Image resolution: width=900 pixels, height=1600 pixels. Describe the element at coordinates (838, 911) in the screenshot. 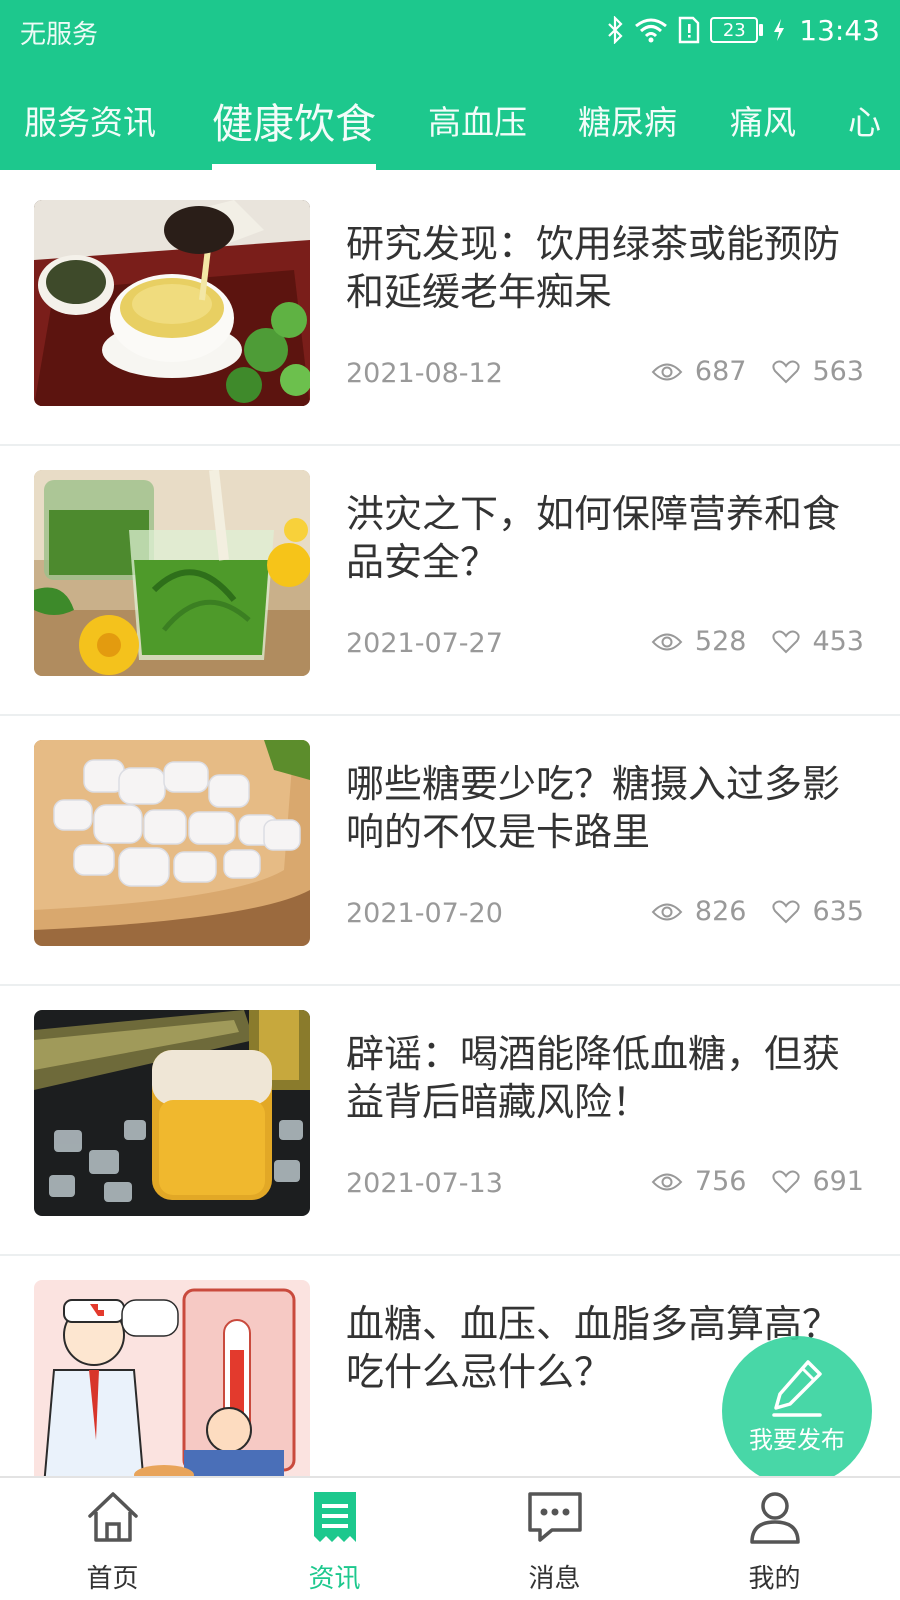

I see `like-count: 635` at that location.